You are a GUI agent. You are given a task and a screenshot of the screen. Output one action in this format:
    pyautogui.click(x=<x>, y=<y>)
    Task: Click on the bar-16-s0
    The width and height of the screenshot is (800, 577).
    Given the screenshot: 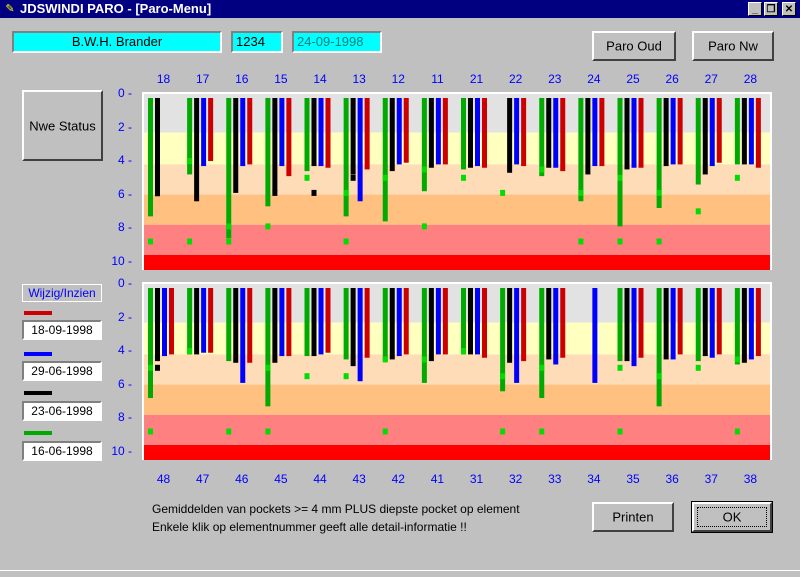 What is the action you would take?
    pyautogui.click(x=229, y=168)
    